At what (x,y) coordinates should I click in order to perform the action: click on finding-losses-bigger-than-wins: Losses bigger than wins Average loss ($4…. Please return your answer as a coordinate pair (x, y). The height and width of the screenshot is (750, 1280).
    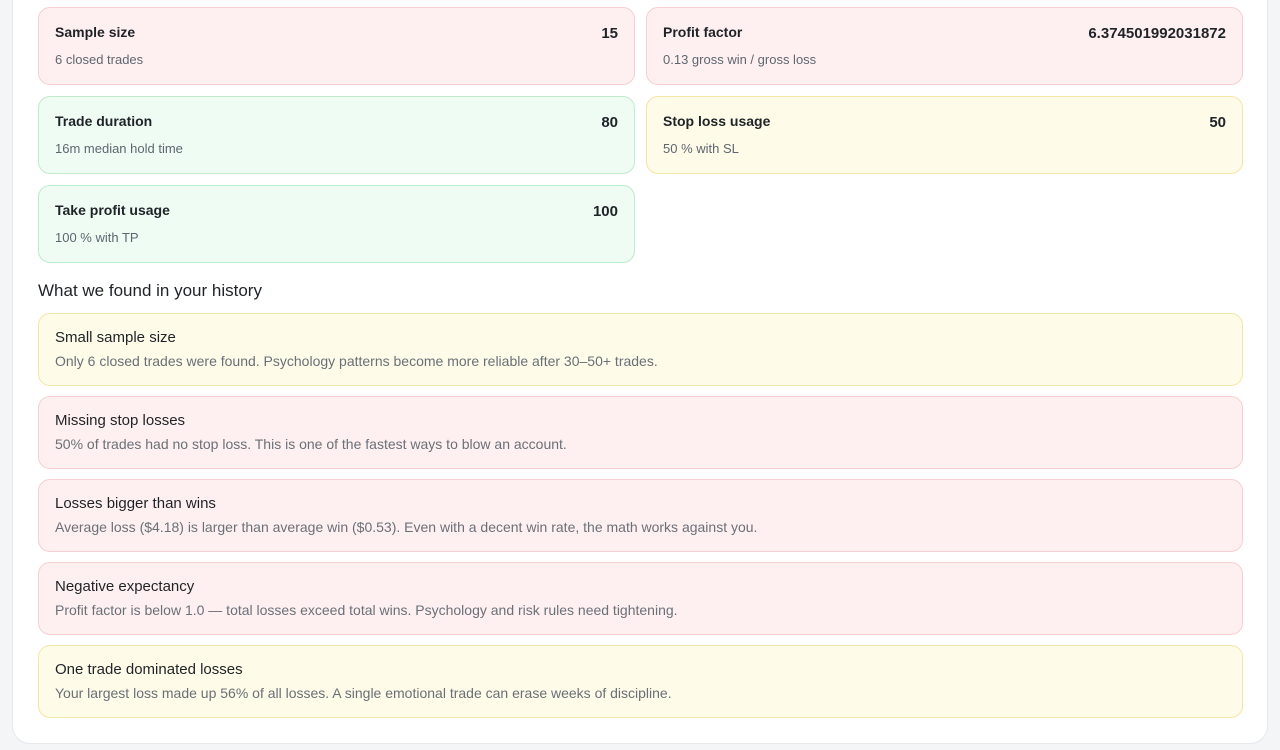
    Looking at the image, I should click on (640, 515).